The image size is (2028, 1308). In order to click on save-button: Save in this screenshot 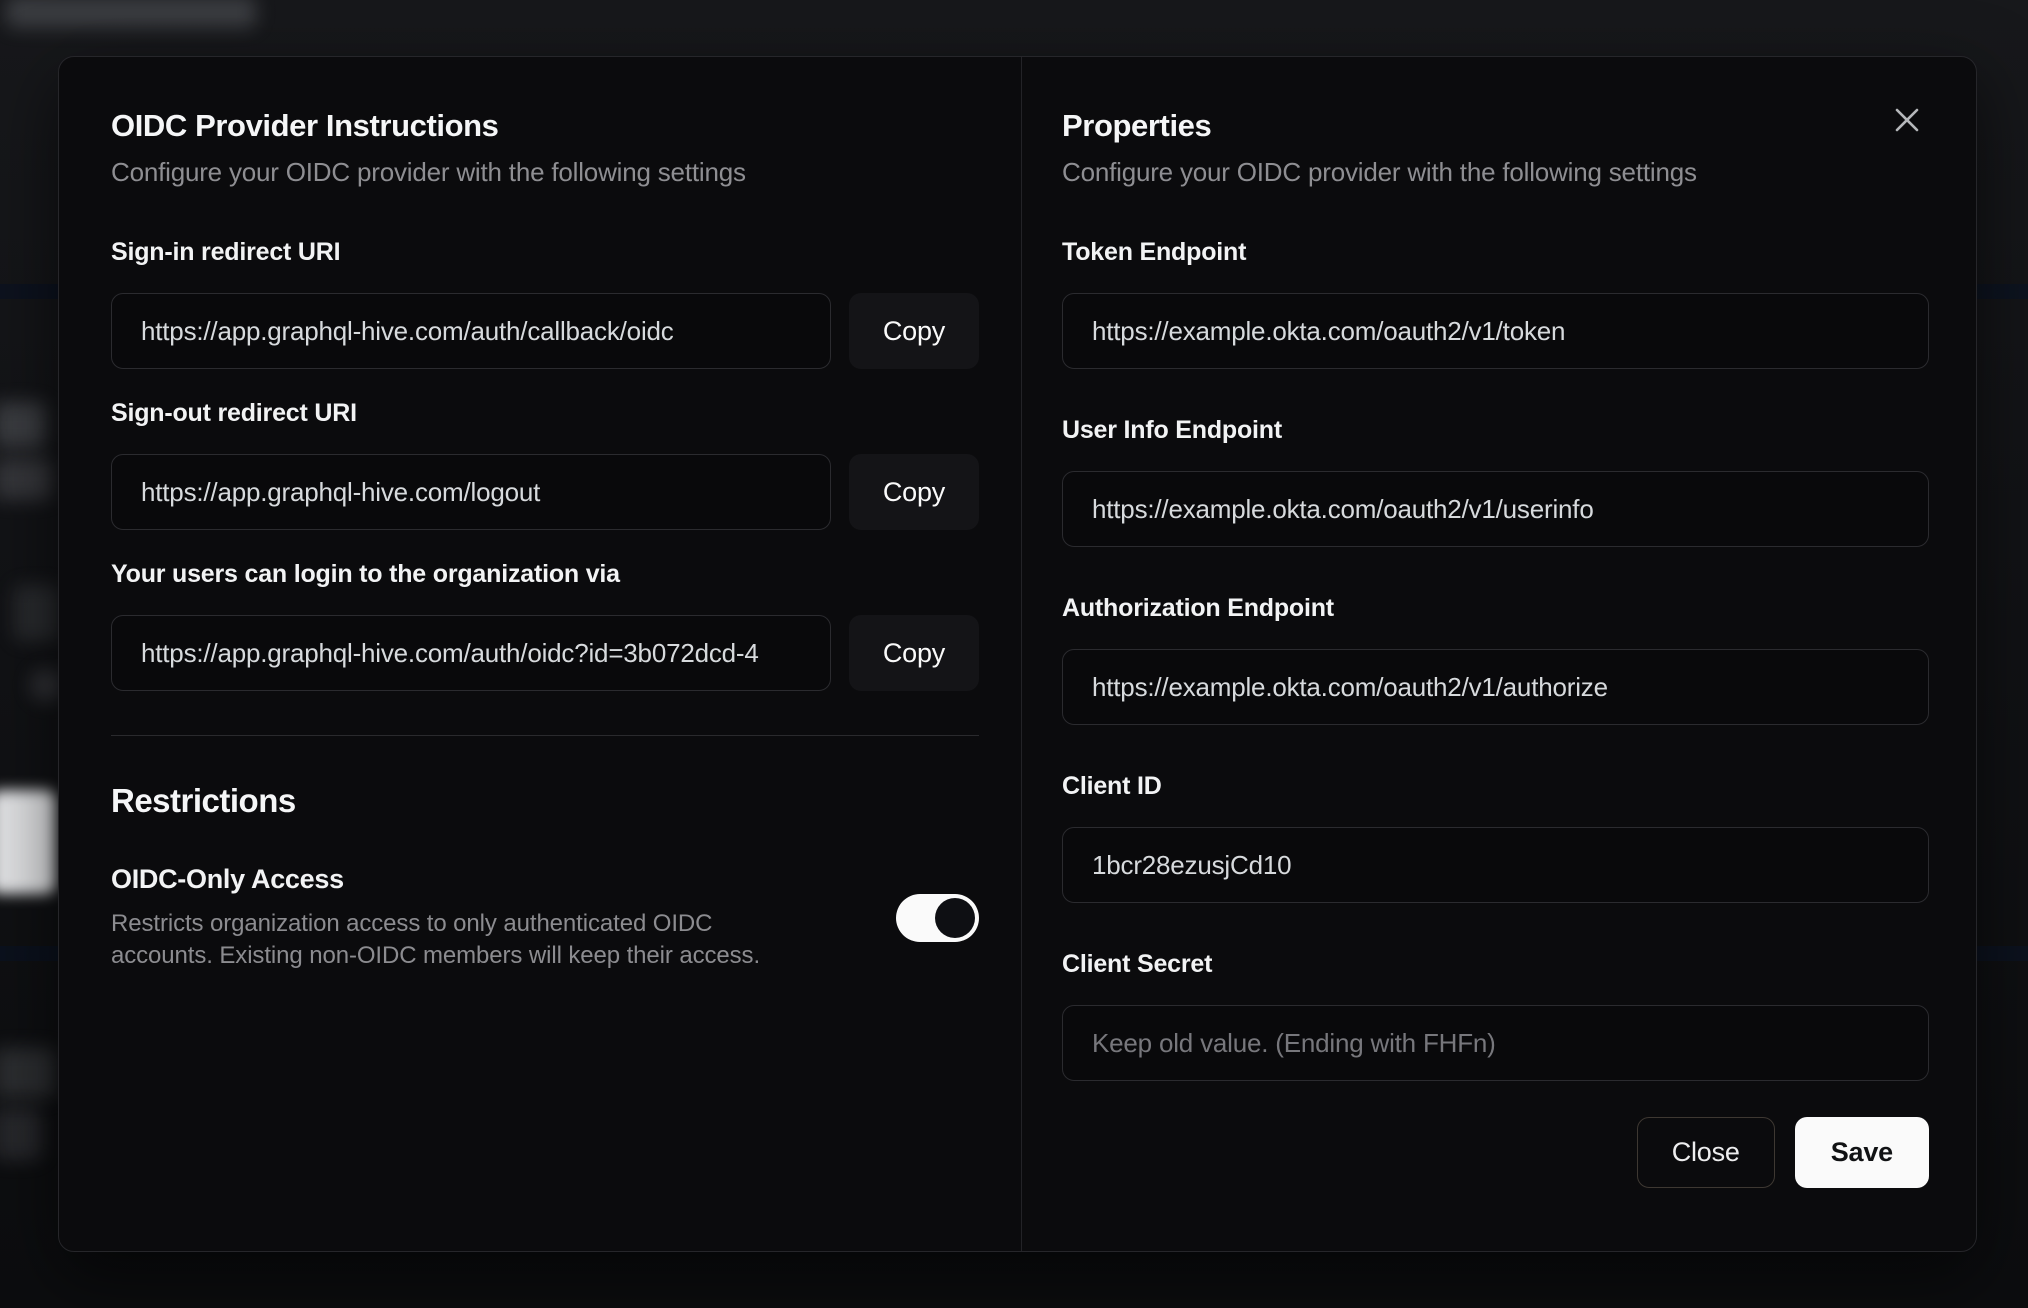, I will do `click(1861, 1153)`.